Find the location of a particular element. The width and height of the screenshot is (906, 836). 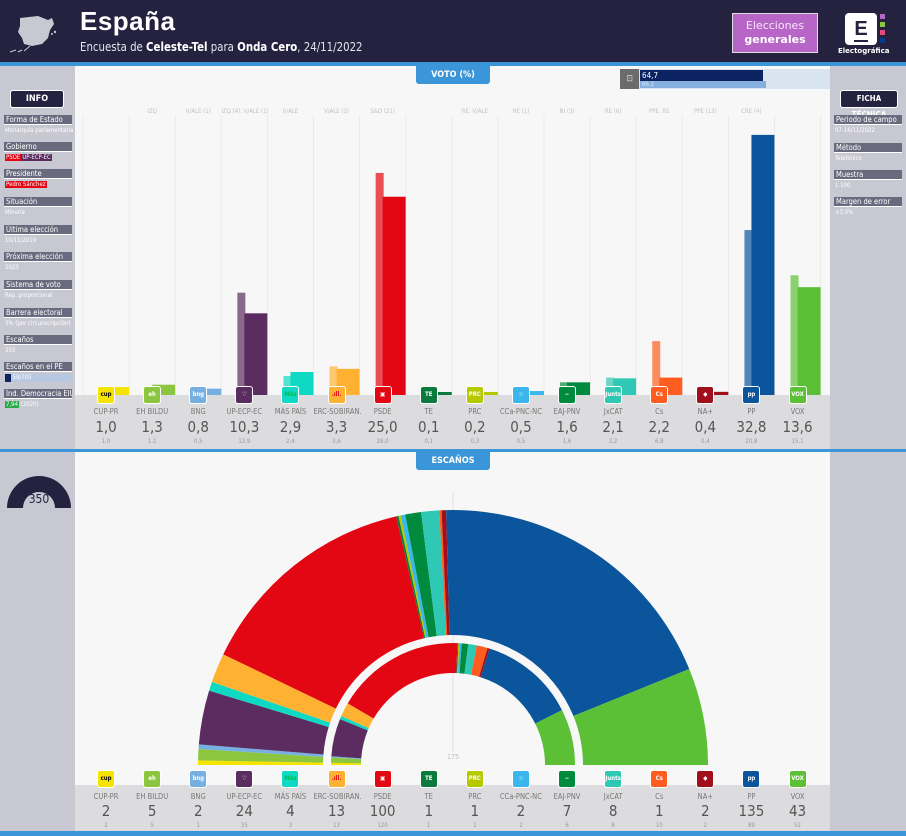

seat-previous: 6 is located at coordinates (567, 825).